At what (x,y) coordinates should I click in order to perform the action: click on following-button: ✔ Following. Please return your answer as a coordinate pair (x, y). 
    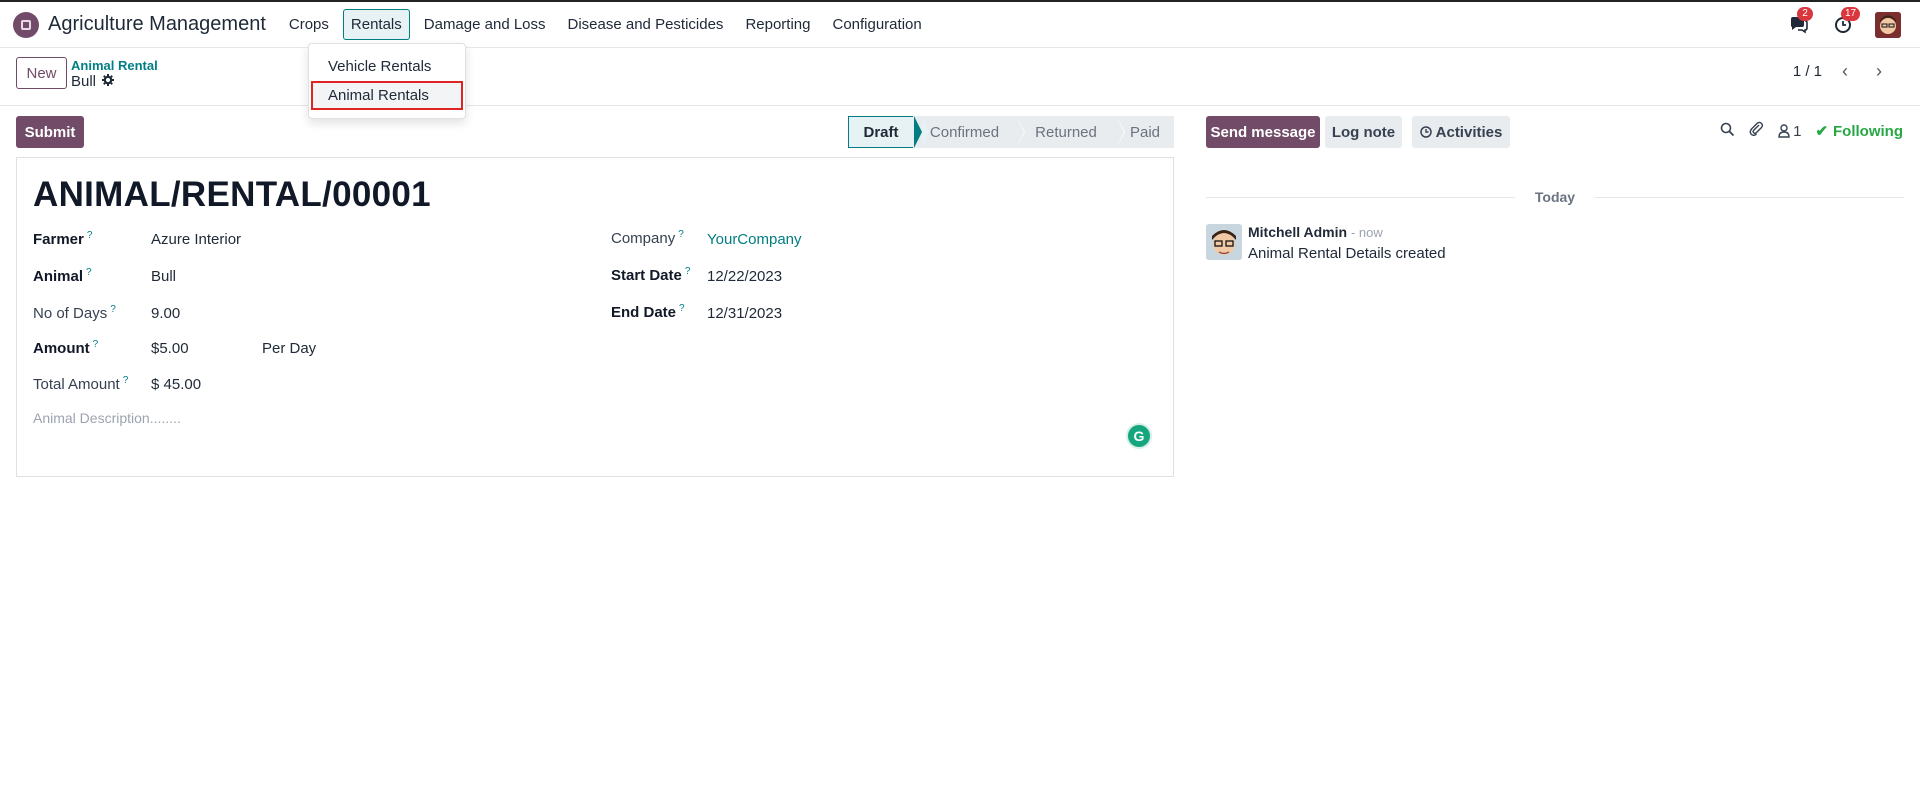
    Looking at the image, I should click on (1859, 131).